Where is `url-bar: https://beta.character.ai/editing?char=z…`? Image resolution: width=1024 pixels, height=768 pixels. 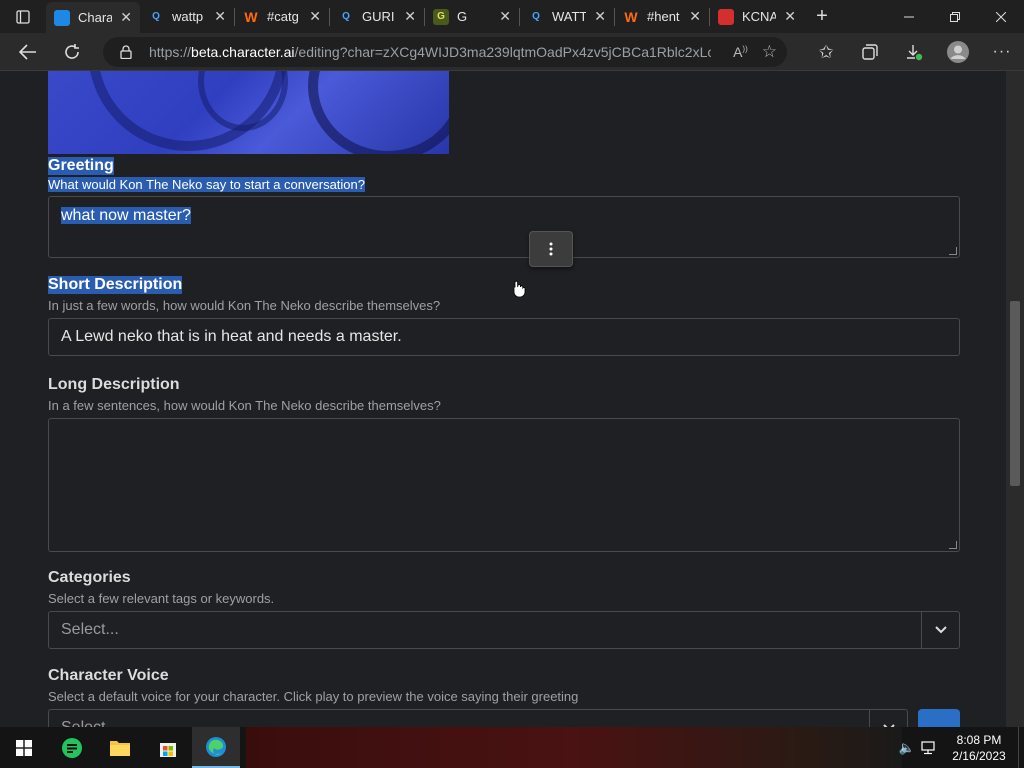
url-bar: https://beta.character.ai/editing?char=z… is located at coordinates (445, 52).